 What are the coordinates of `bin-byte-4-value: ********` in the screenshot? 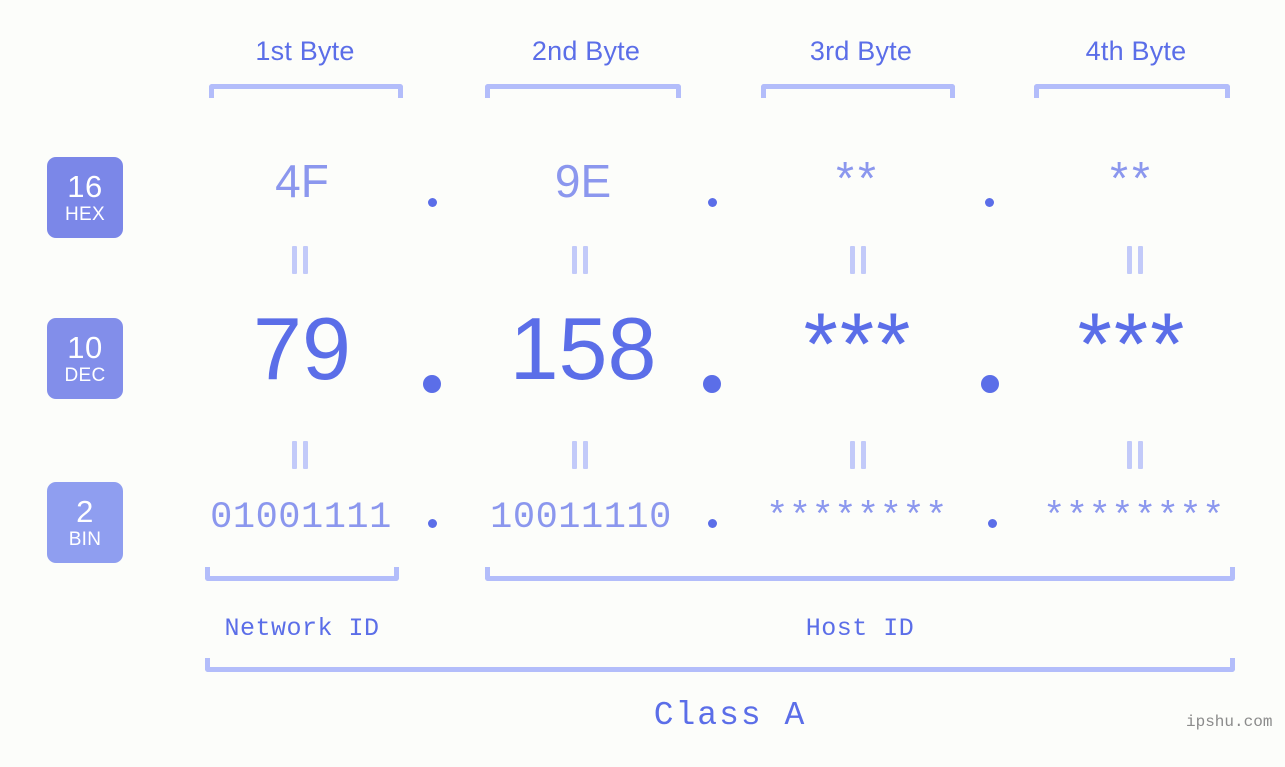 It's located at (1134, 518).